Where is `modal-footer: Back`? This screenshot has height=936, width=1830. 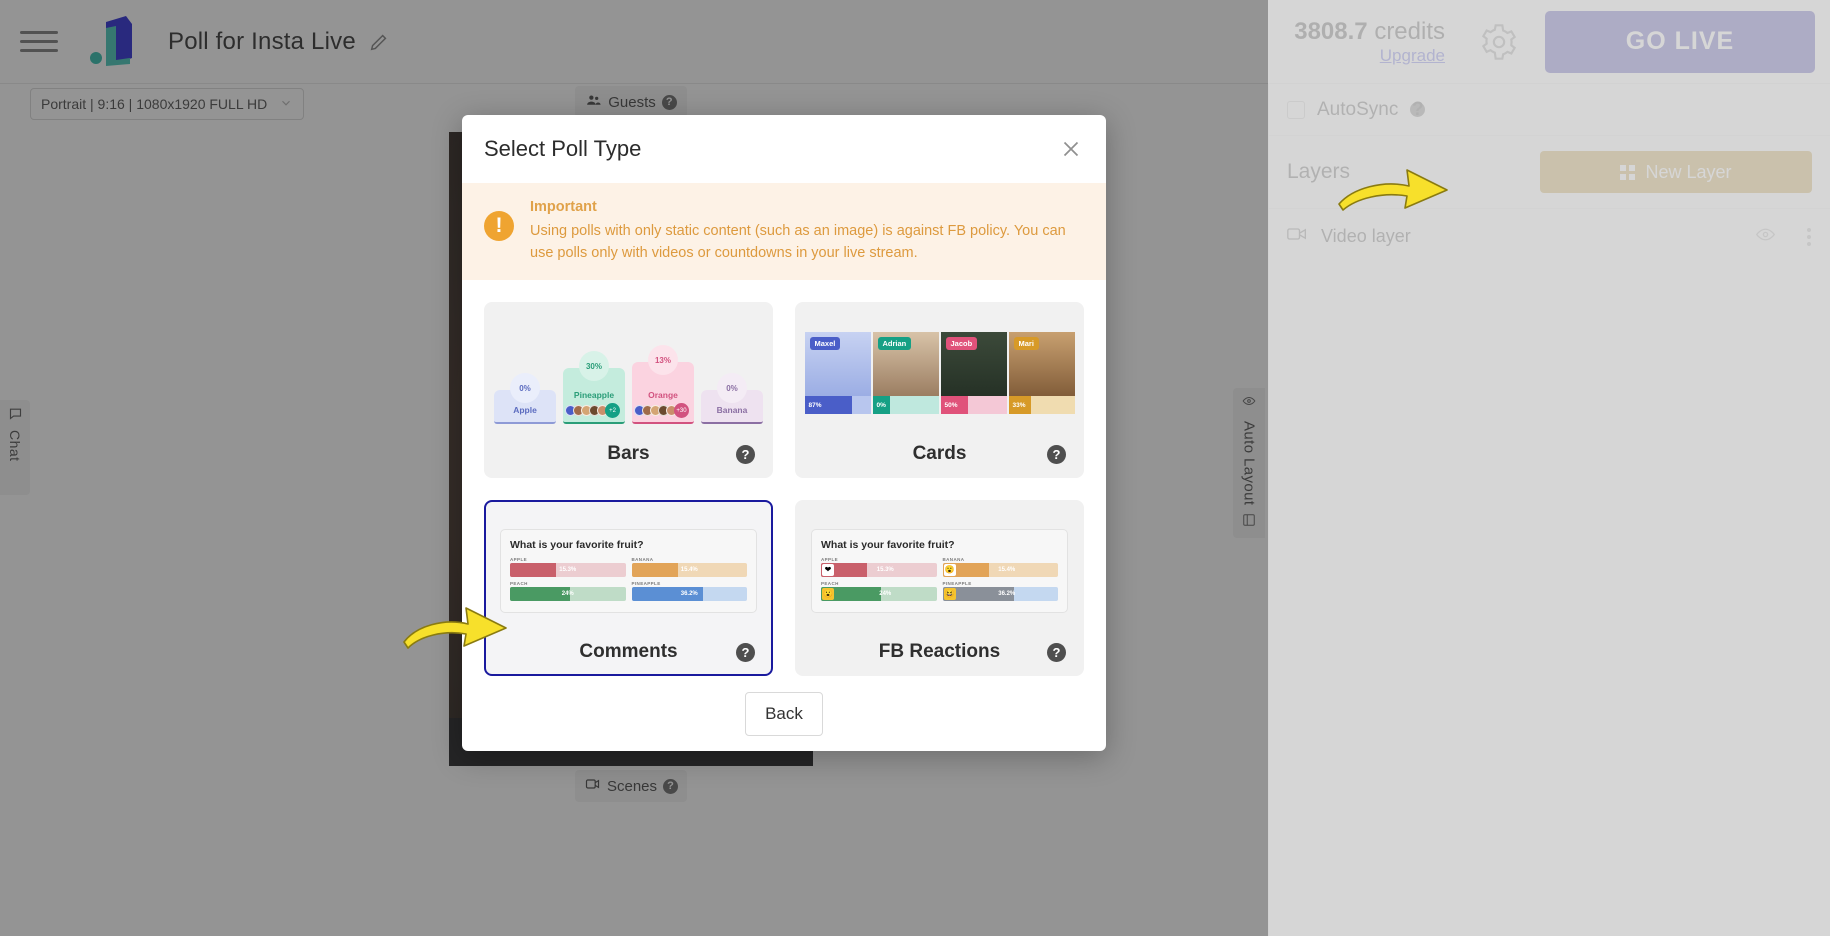
modal-footer: Back is located at coordinates (784, 713).